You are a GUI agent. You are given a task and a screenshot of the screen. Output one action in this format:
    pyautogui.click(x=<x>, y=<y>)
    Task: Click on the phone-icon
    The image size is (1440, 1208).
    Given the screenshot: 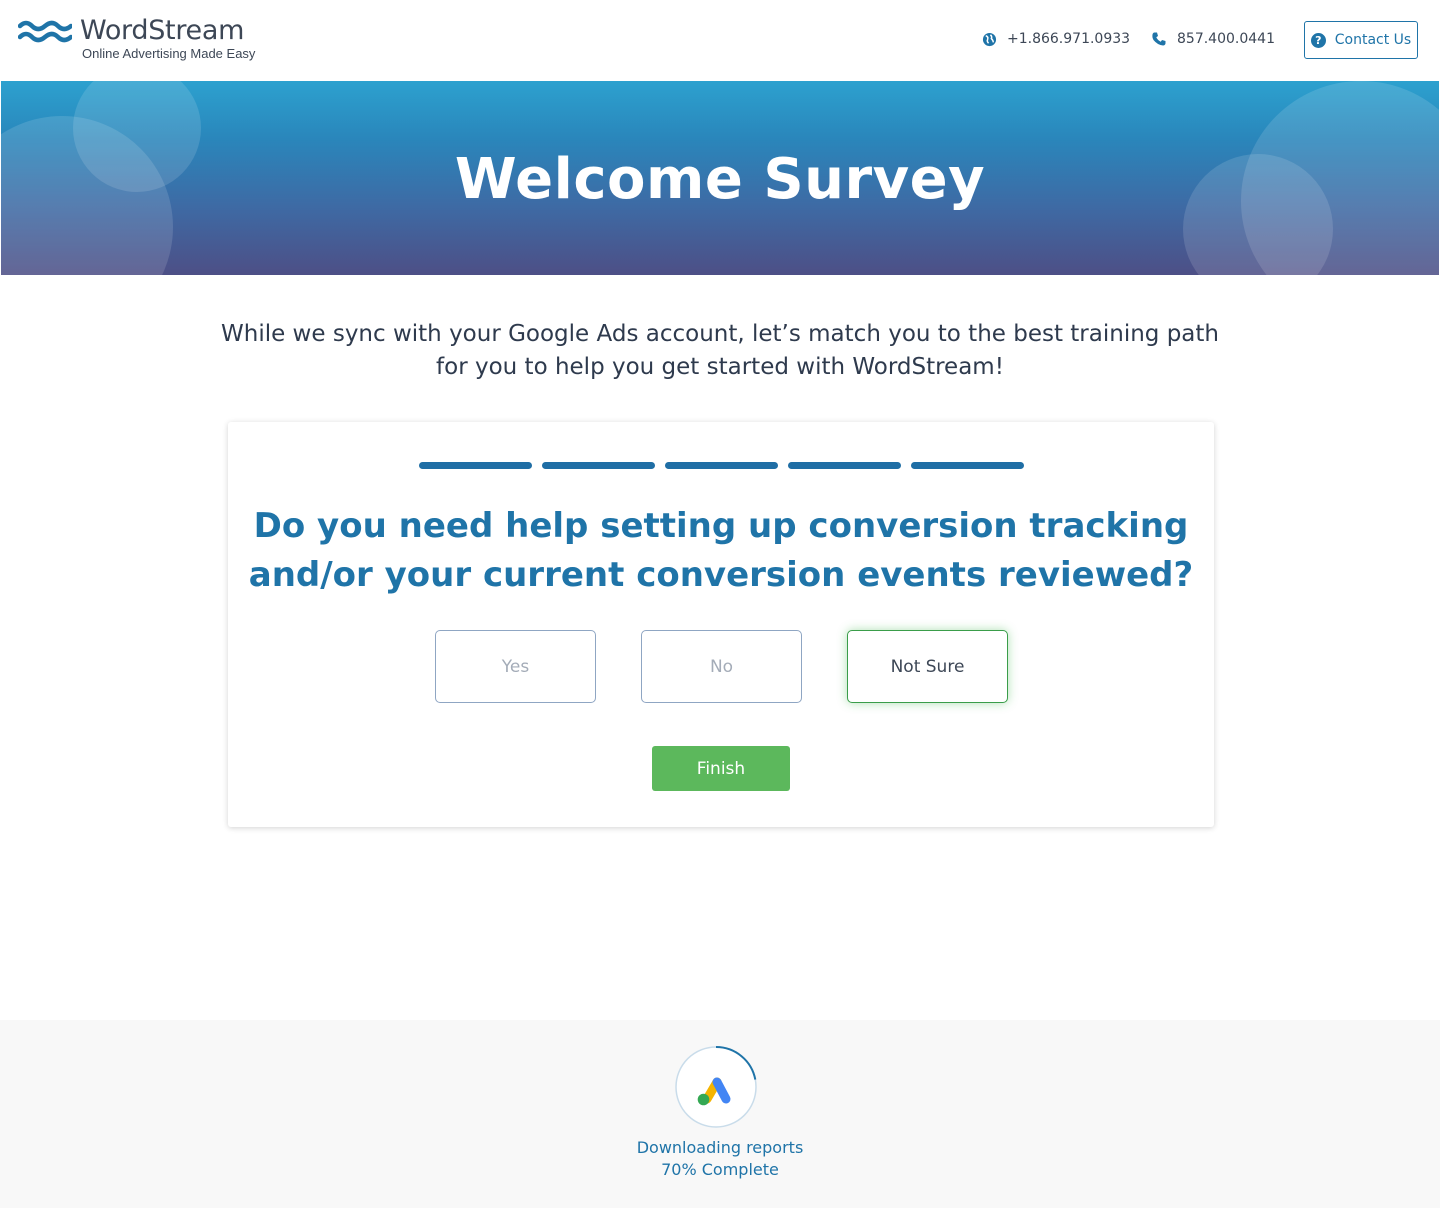 What is the action you would take?
    pyautogui.click(x=1159, y=39)
    